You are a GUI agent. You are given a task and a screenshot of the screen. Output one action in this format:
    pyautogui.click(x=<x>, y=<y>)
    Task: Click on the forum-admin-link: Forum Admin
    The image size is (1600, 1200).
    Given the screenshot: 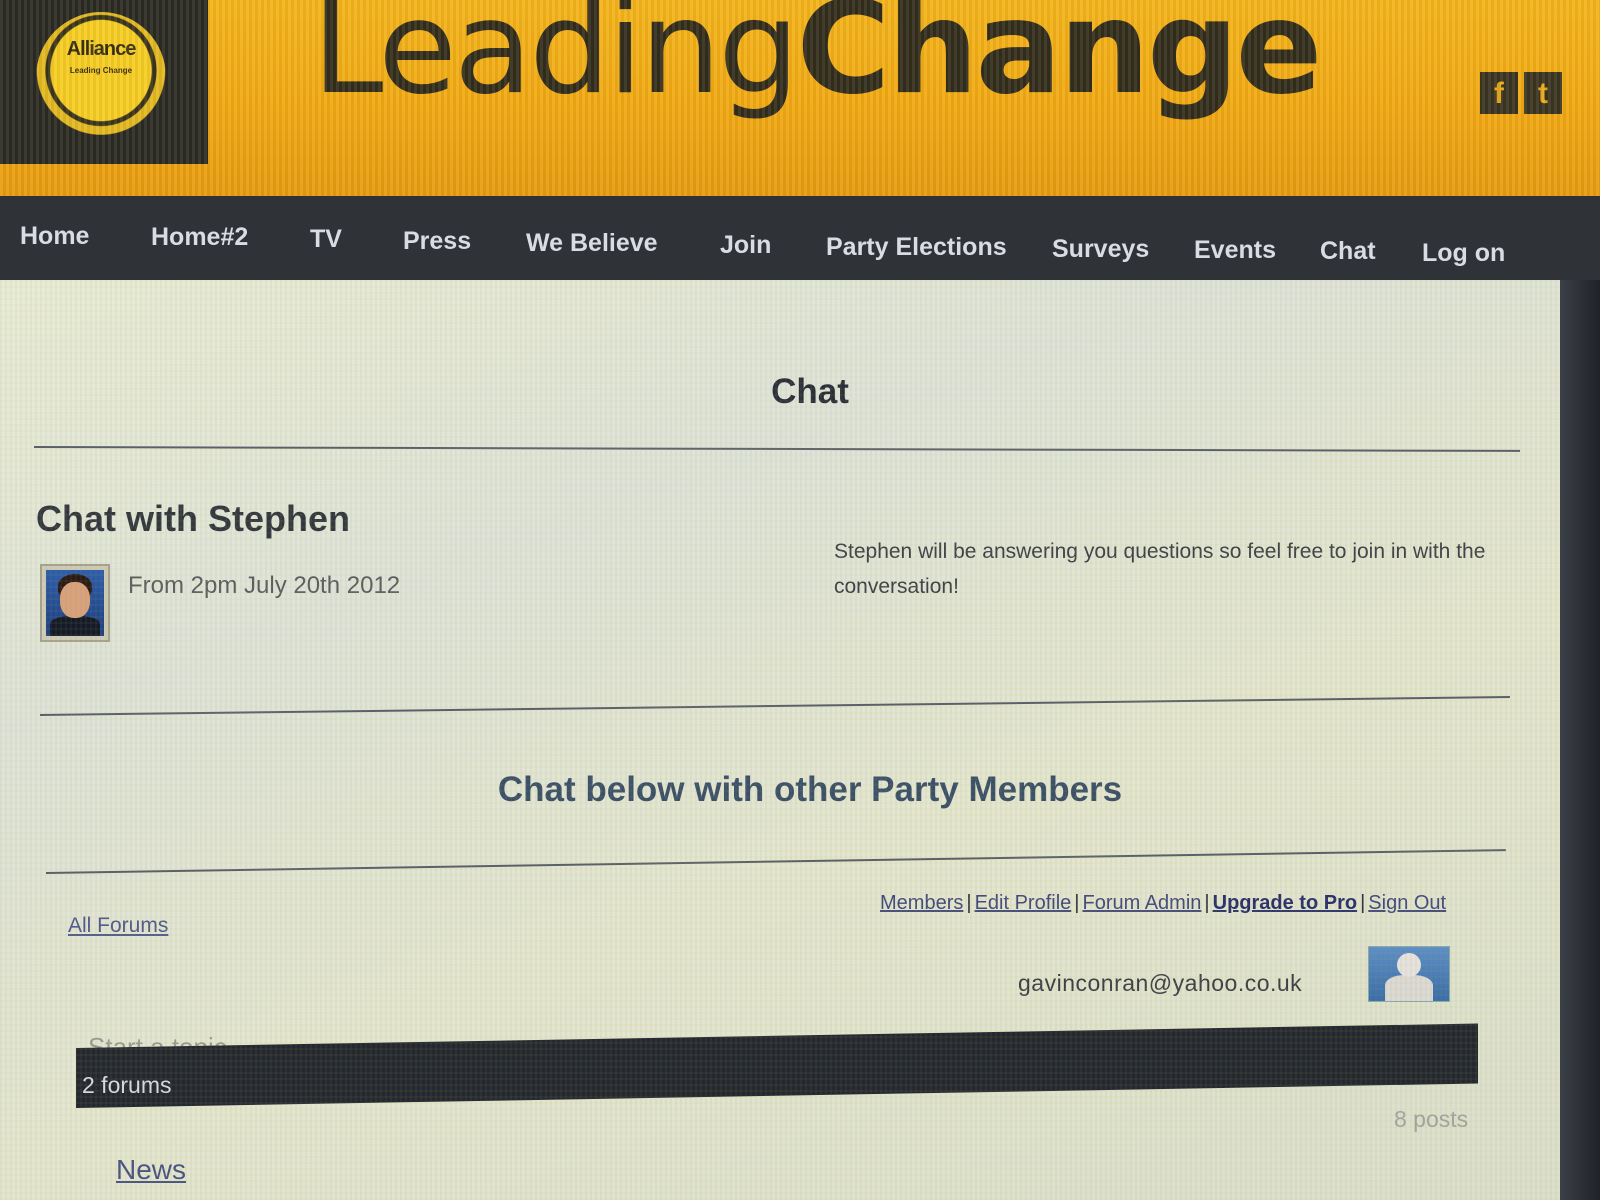 What is the action you would take?
    pyautogui.click(x=1141, y=903)
    